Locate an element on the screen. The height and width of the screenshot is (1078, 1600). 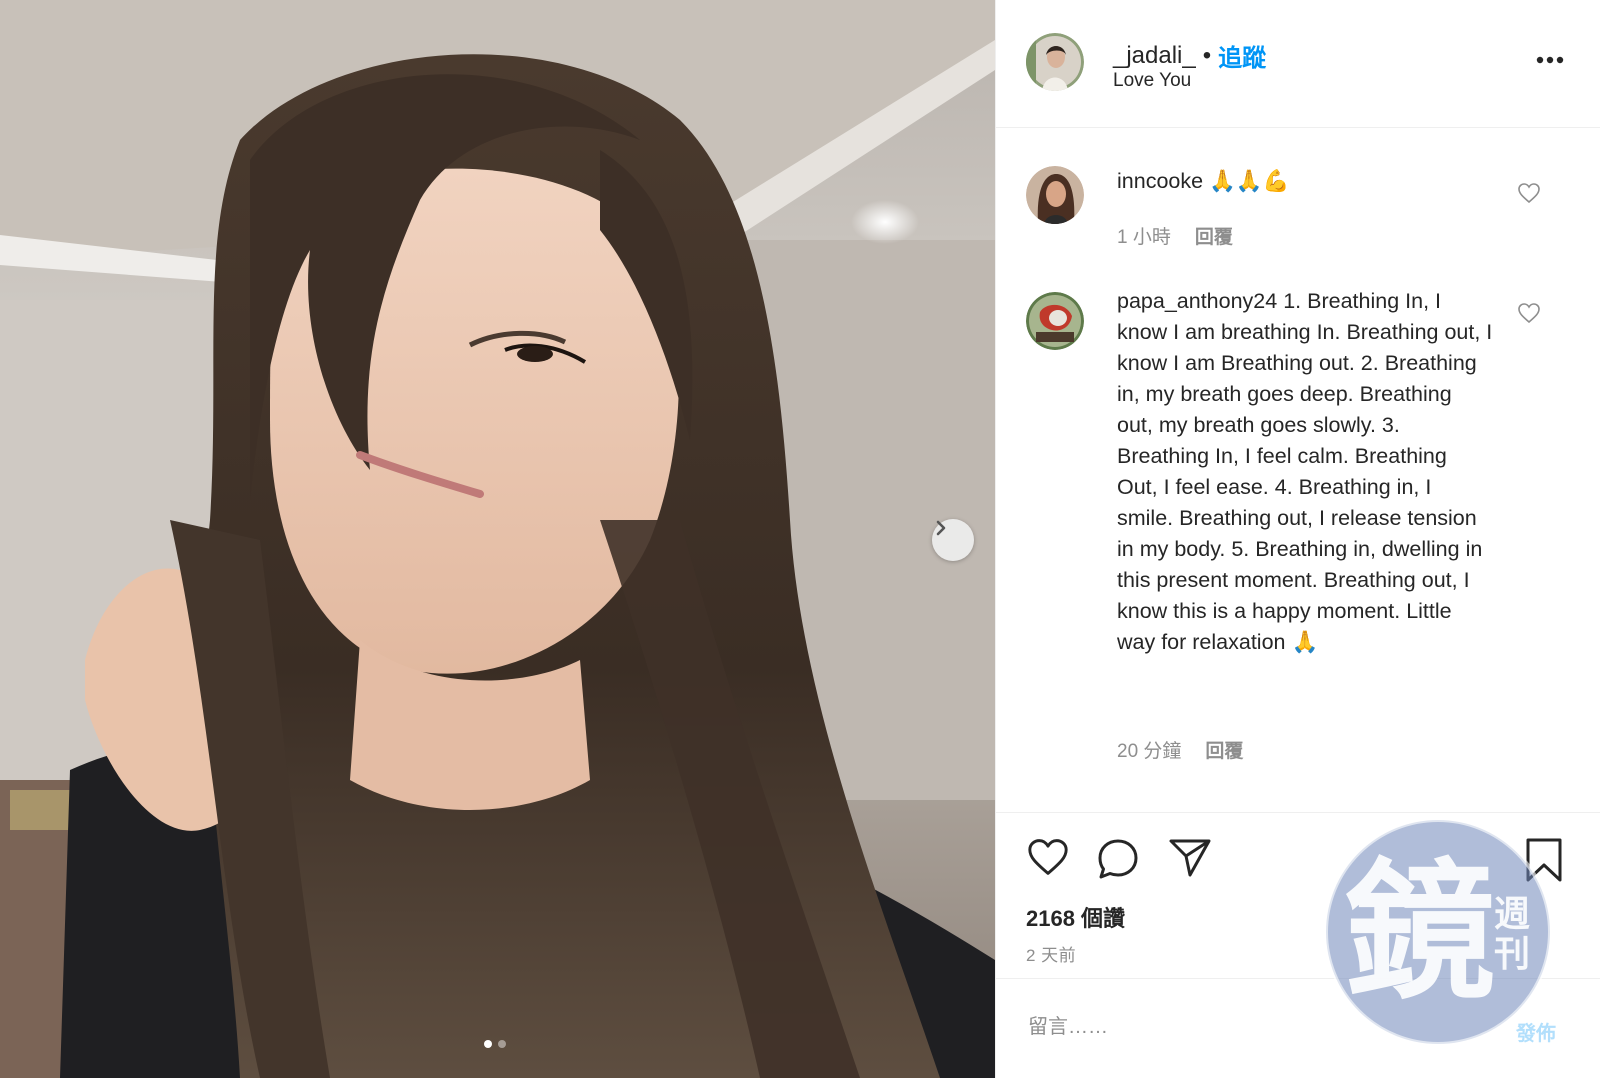
watermark-sub-char-1: 週 is located at coordinates (1512, 914).